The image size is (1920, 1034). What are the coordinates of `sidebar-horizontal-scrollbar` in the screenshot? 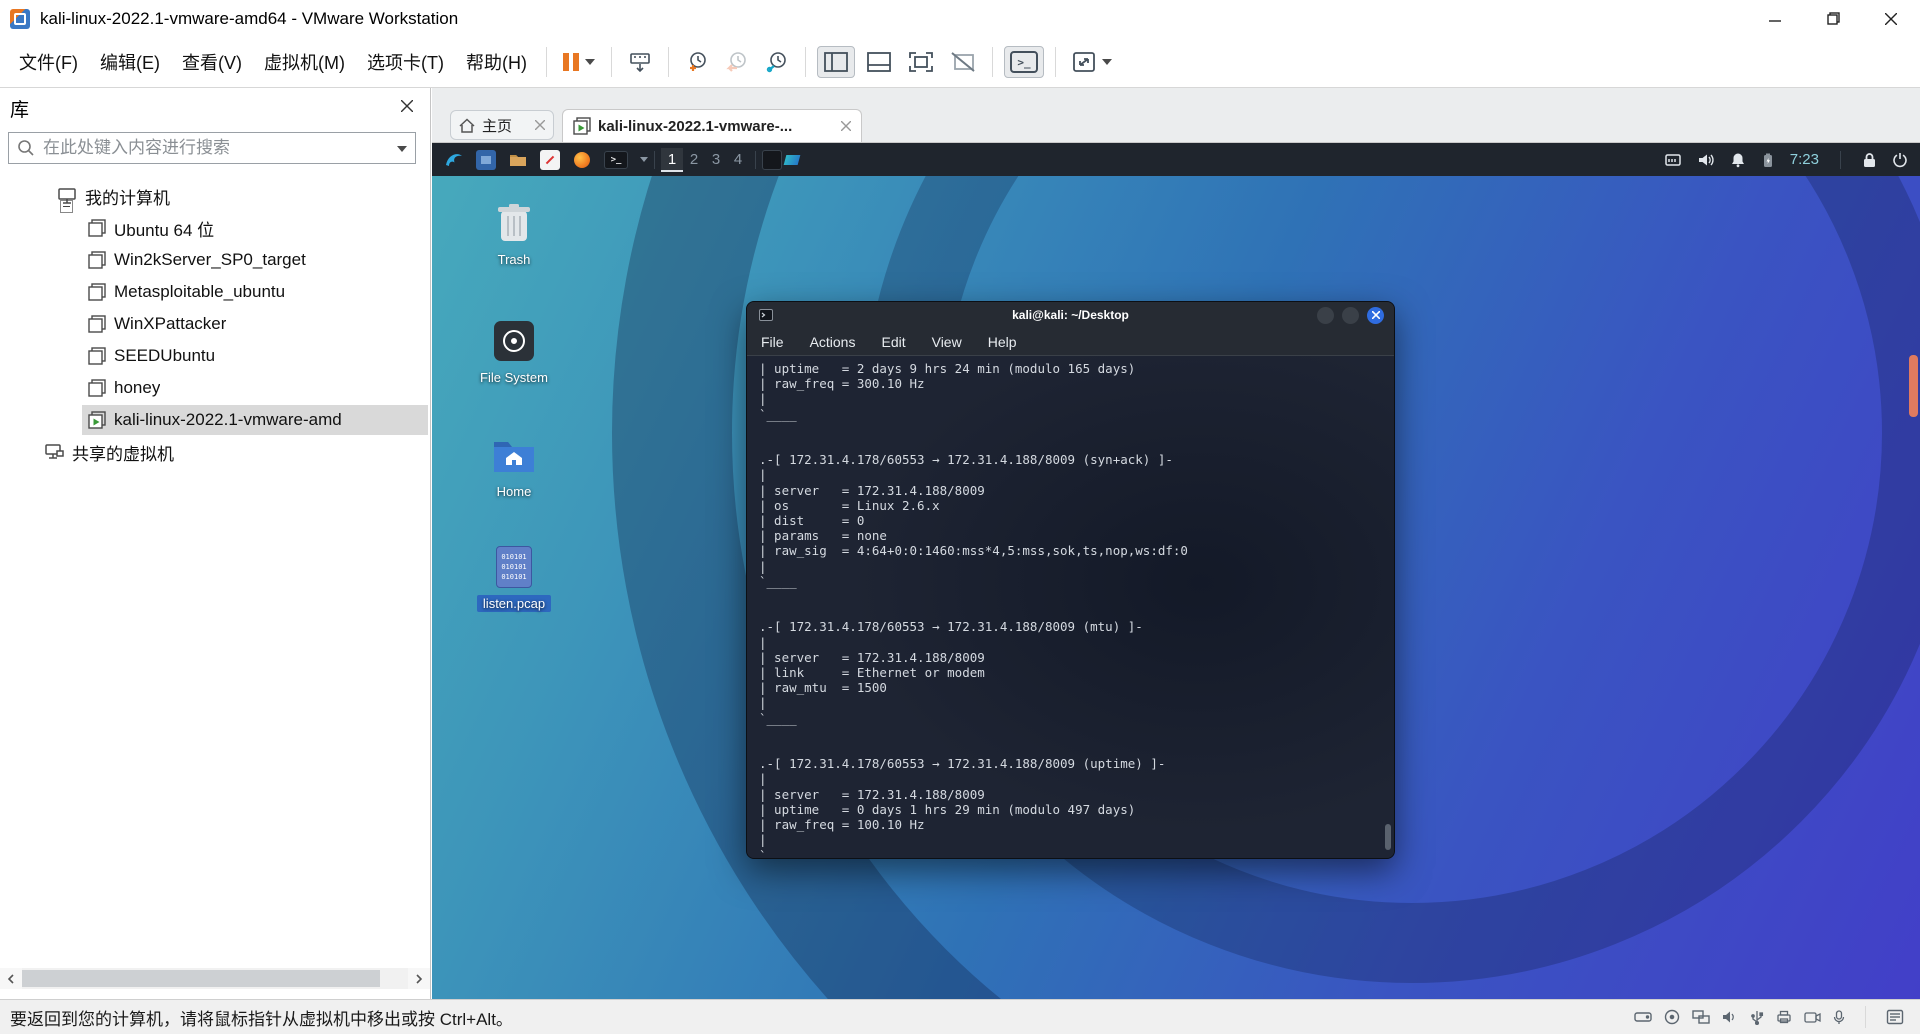 It's located at (215, 978).